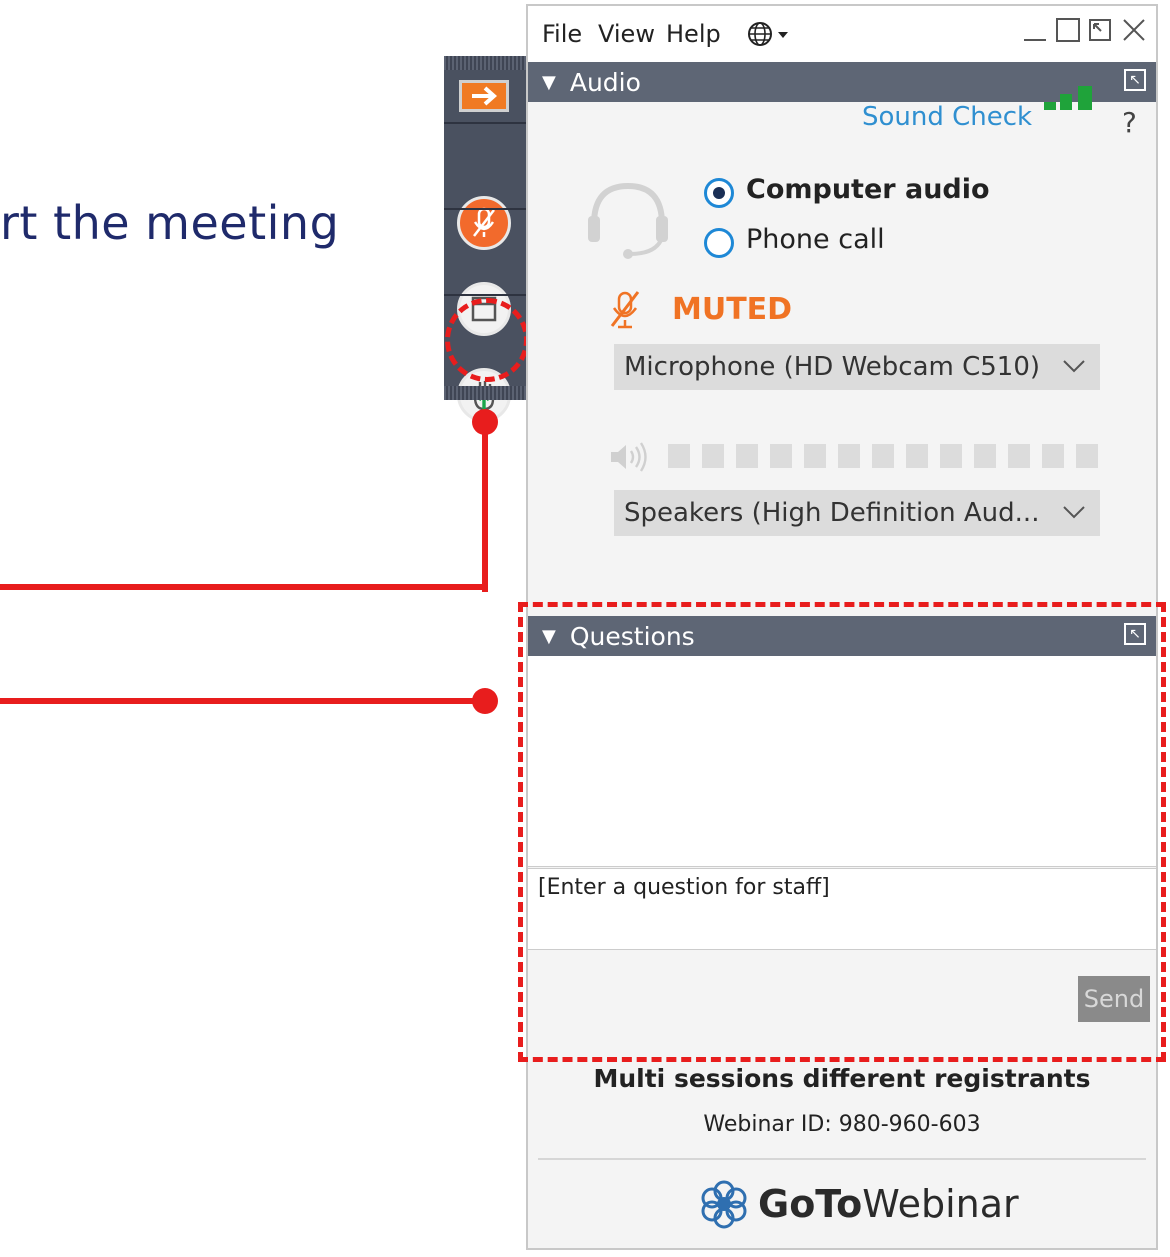  I want to click on phone-call-radio, so click(719, 243).